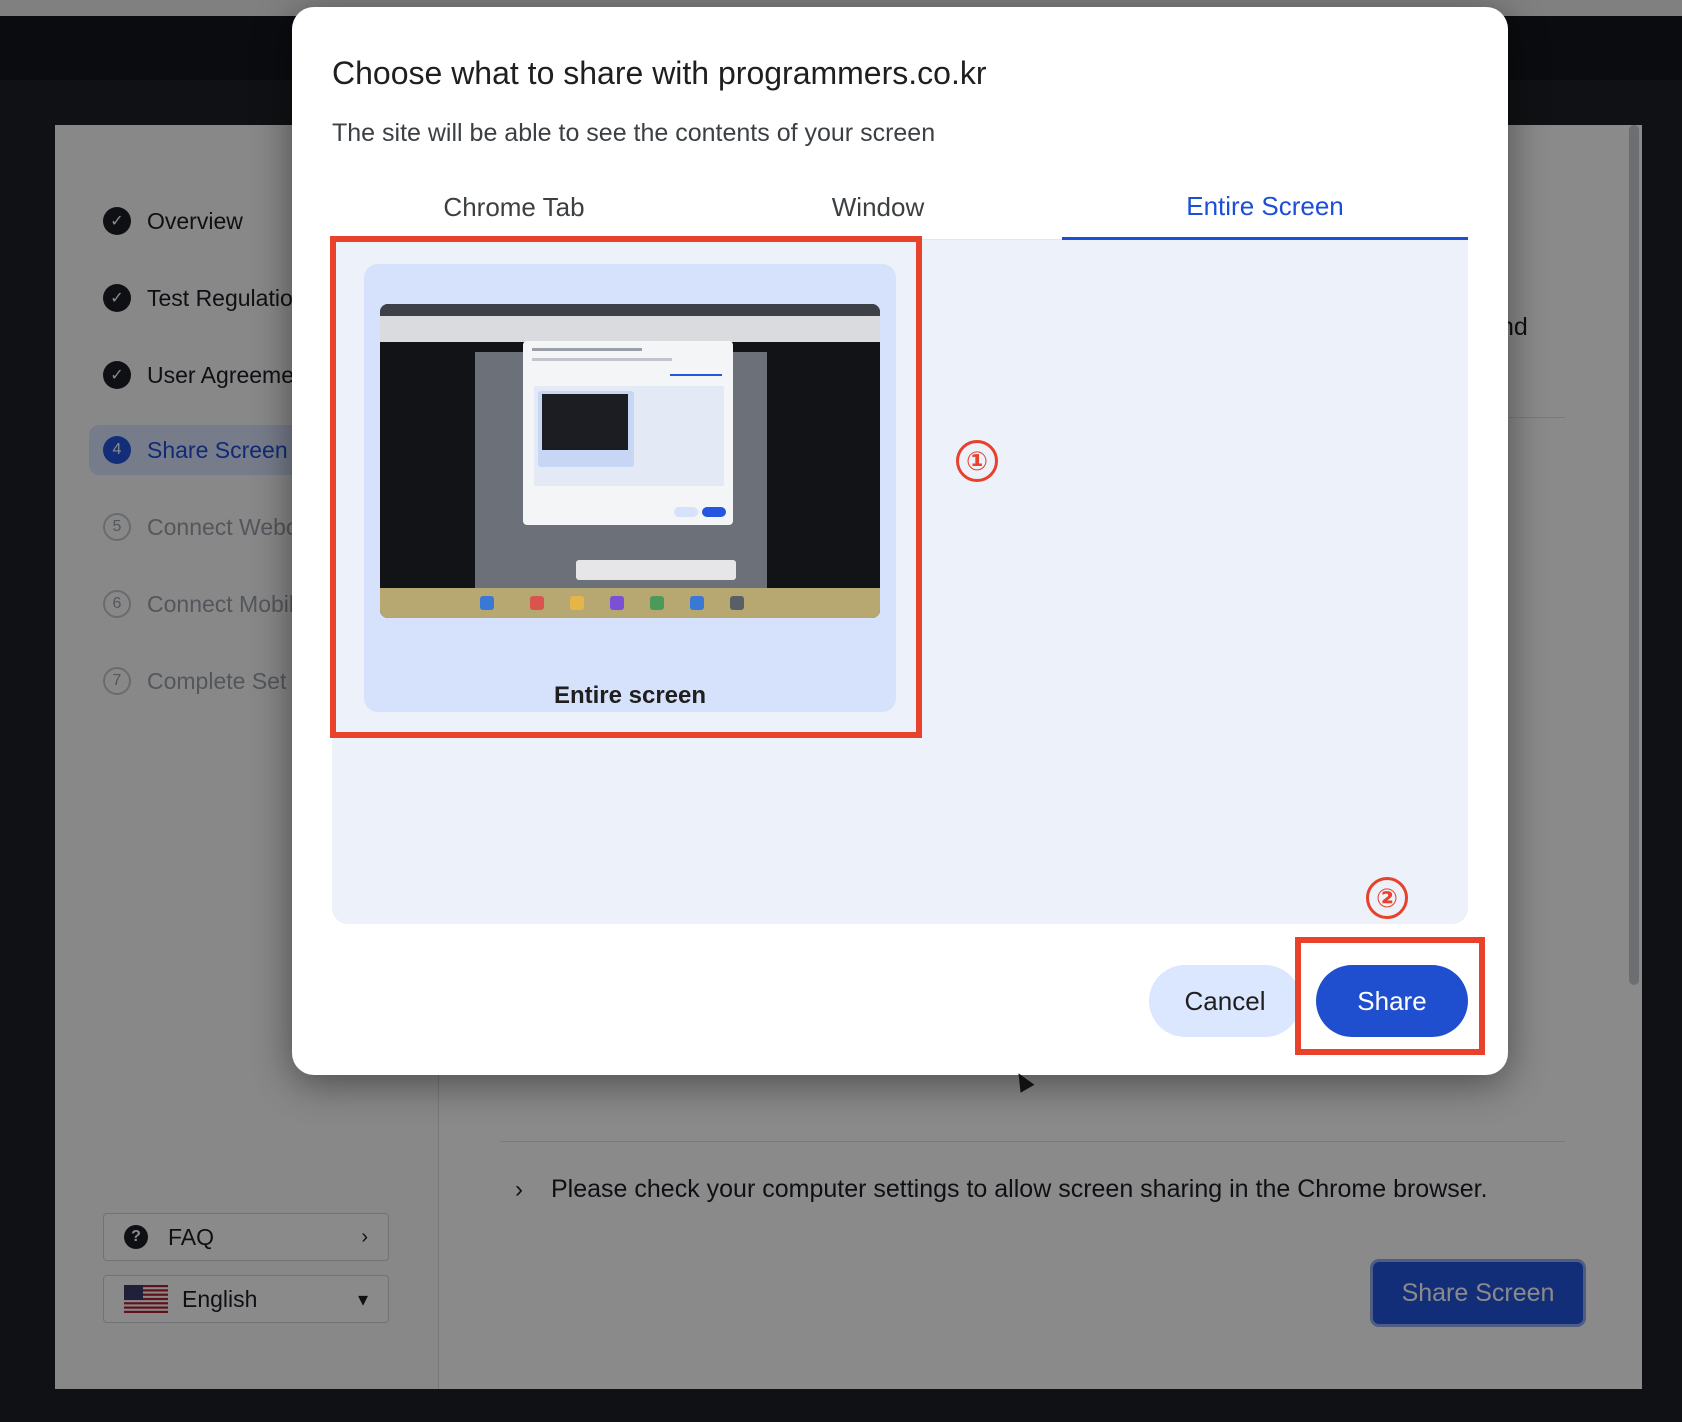 This screenshot has width=1682, height=1422. What do you see at coordinates (977, 461) in the screenshot?
I see `annotation-marker-1: ①` at bounding box center [977, 461].